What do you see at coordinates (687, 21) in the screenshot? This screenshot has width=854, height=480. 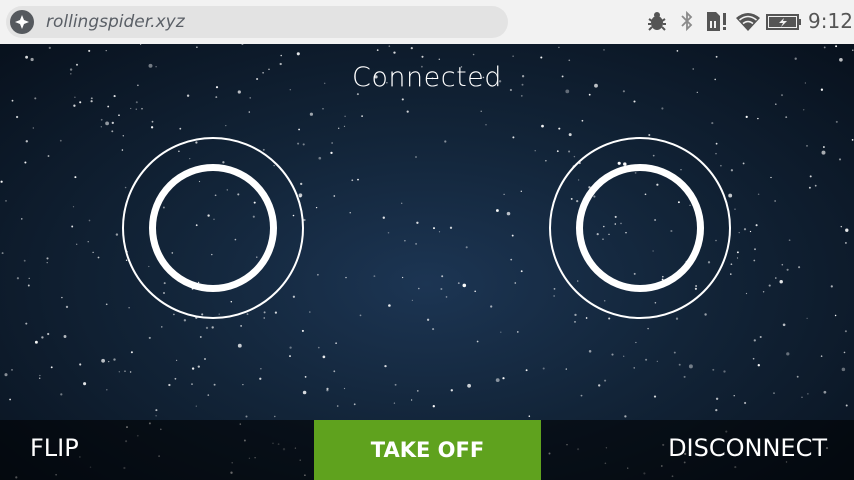 I see `bluetooth-icon` at bounding box center [687, 21].